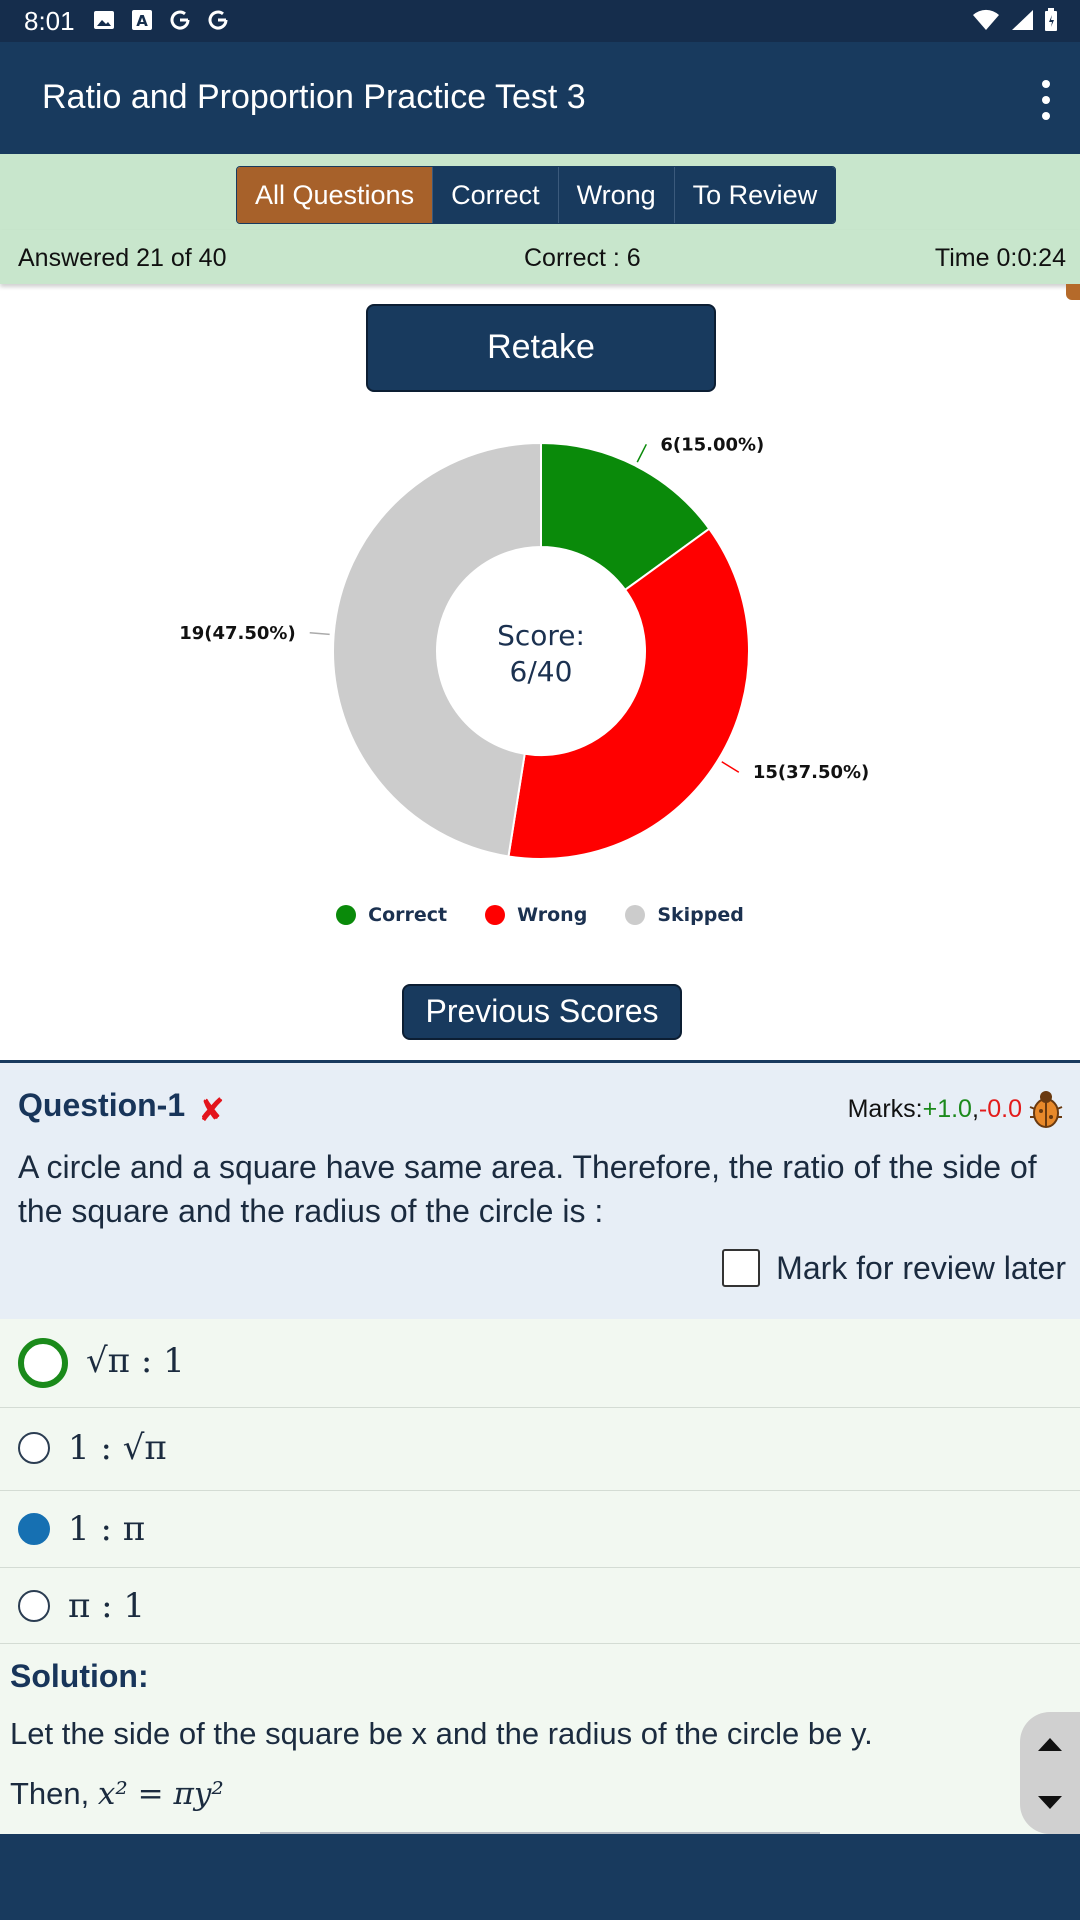  I want to click on wifi-icon, so click(986, 19).